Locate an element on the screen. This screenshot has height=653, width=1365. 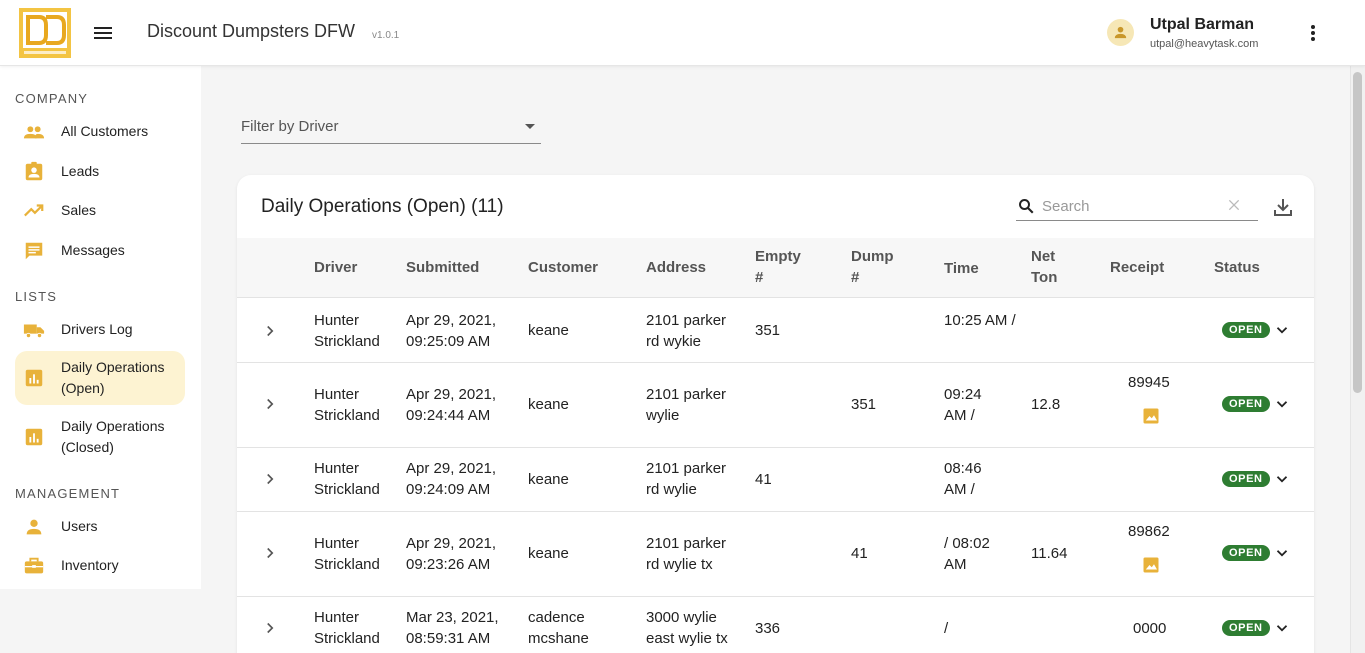
user-email: utpal@heavytask.com is located at coordinates (1204, 44).